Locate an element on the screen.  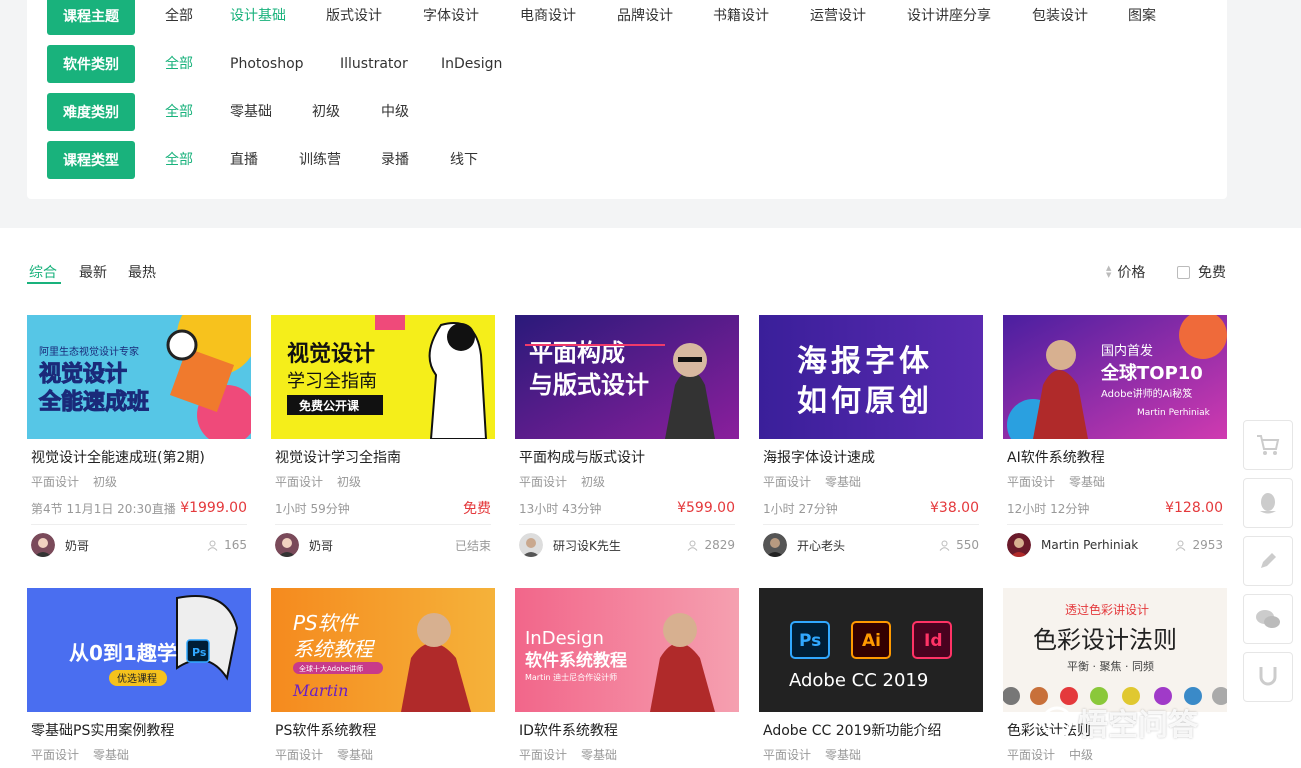
filter-option: 书籍设计 is located at coordinates (741, 17).